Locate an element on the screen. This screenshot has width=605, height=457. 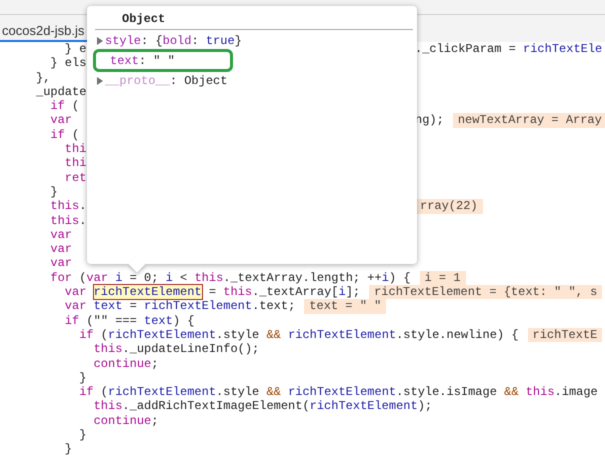
inline-value: rray(22) is located at coordinates (449, 206).